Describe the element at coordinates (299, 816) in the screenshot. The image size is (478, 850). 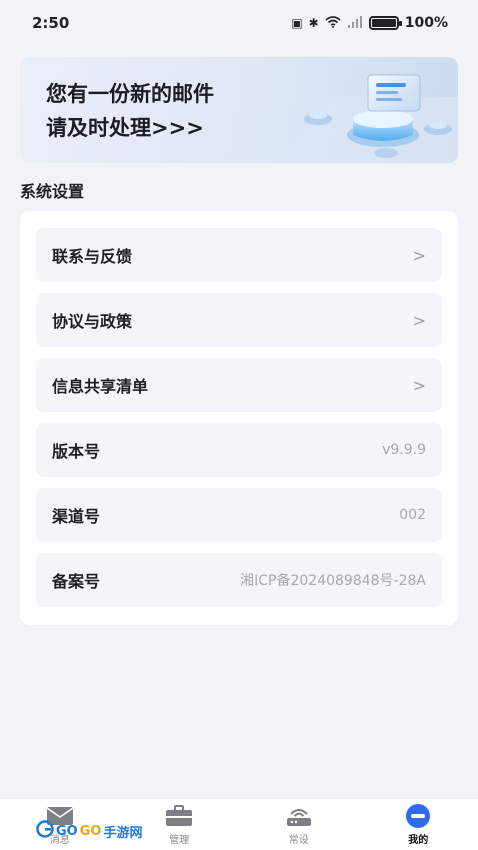
I see `router-icon` at that location.